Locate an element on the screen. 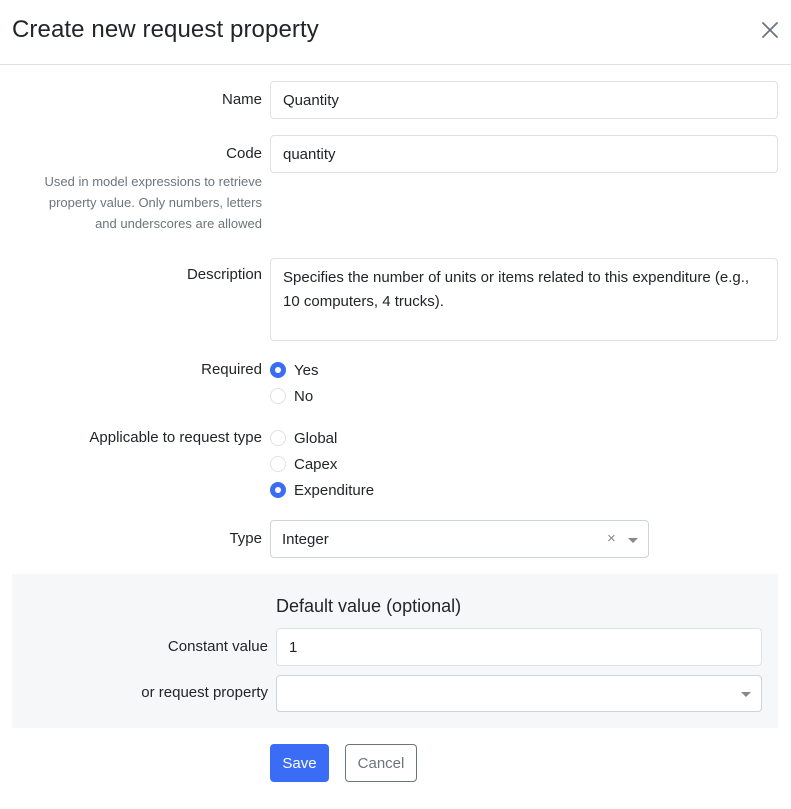 This screenshot has width=791, height=809. close-icon is located at coordinates (770, 30).